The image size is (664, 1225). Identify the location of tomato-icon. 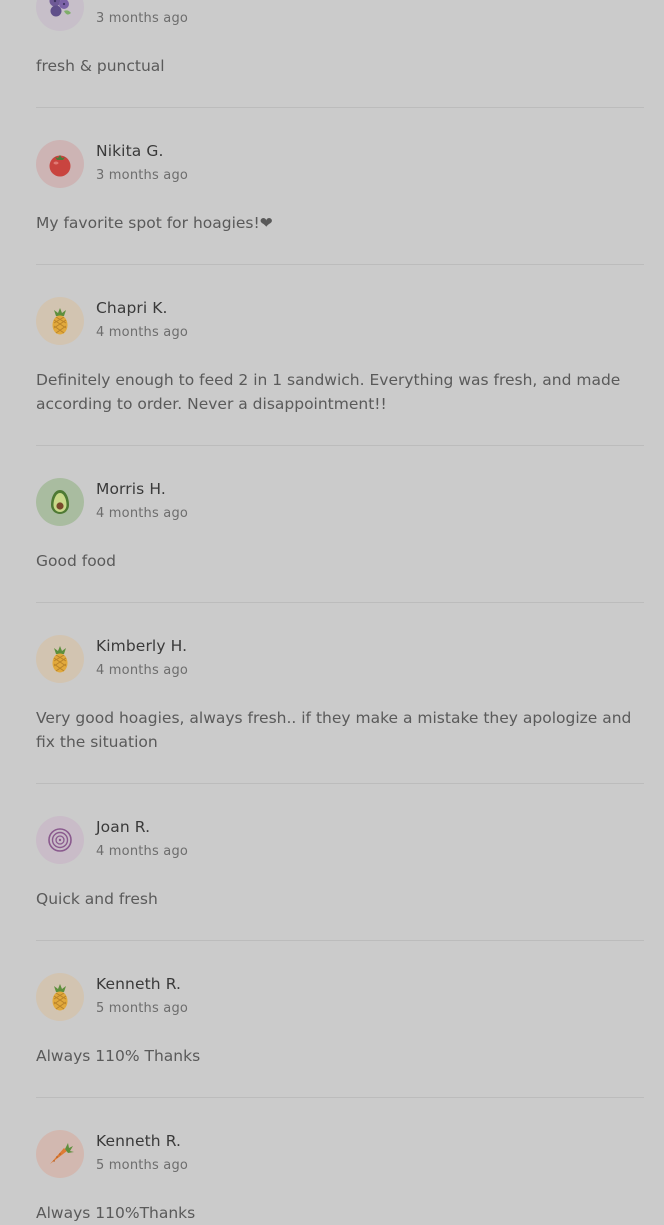
(60, 164).